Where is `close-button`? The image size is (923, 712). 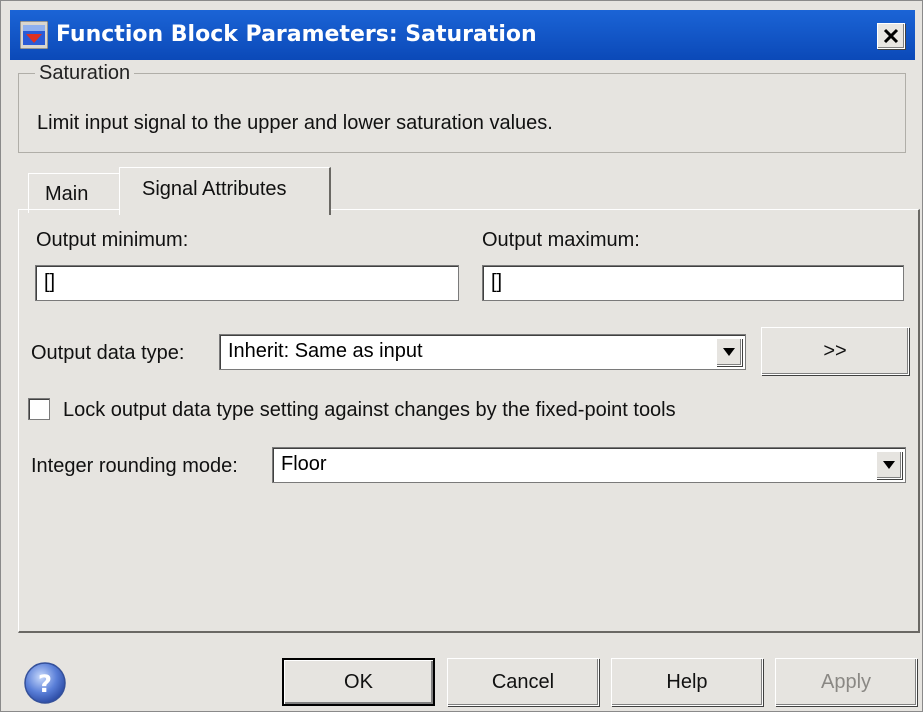 close-button is located at coordinates (891, 36).